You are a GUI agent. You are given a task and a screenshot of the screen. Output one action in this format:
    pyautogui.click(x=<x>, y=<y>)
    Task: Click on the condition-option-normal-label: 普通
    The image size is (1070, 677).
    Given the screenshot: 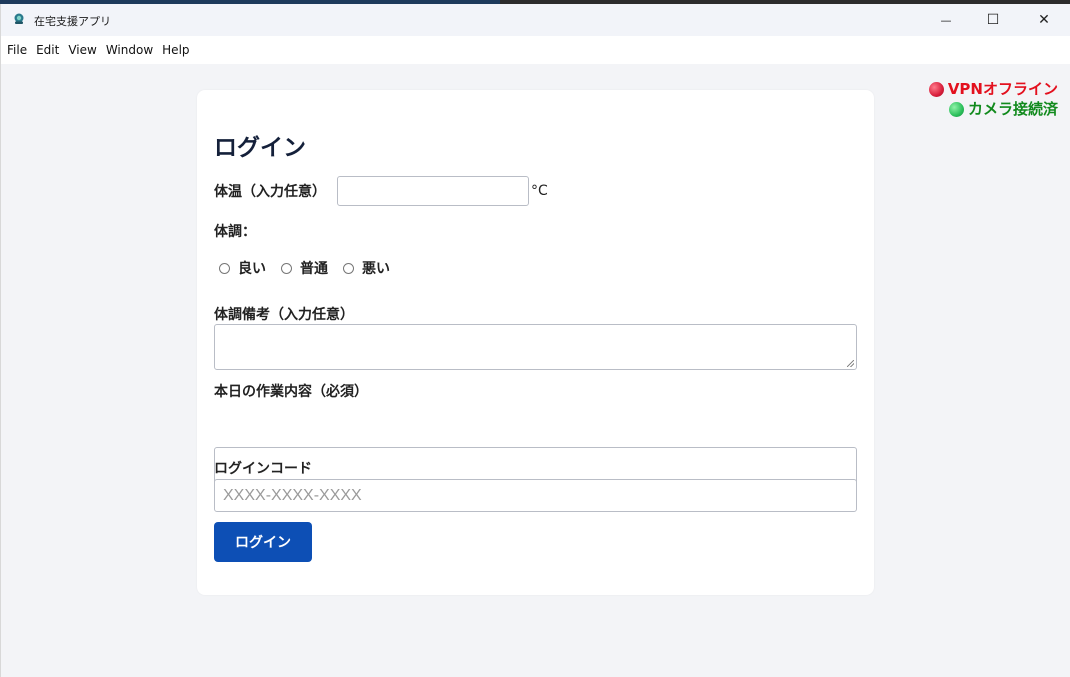 What is the action you would take?
    pyautogui.click(x=314, y=269)
    